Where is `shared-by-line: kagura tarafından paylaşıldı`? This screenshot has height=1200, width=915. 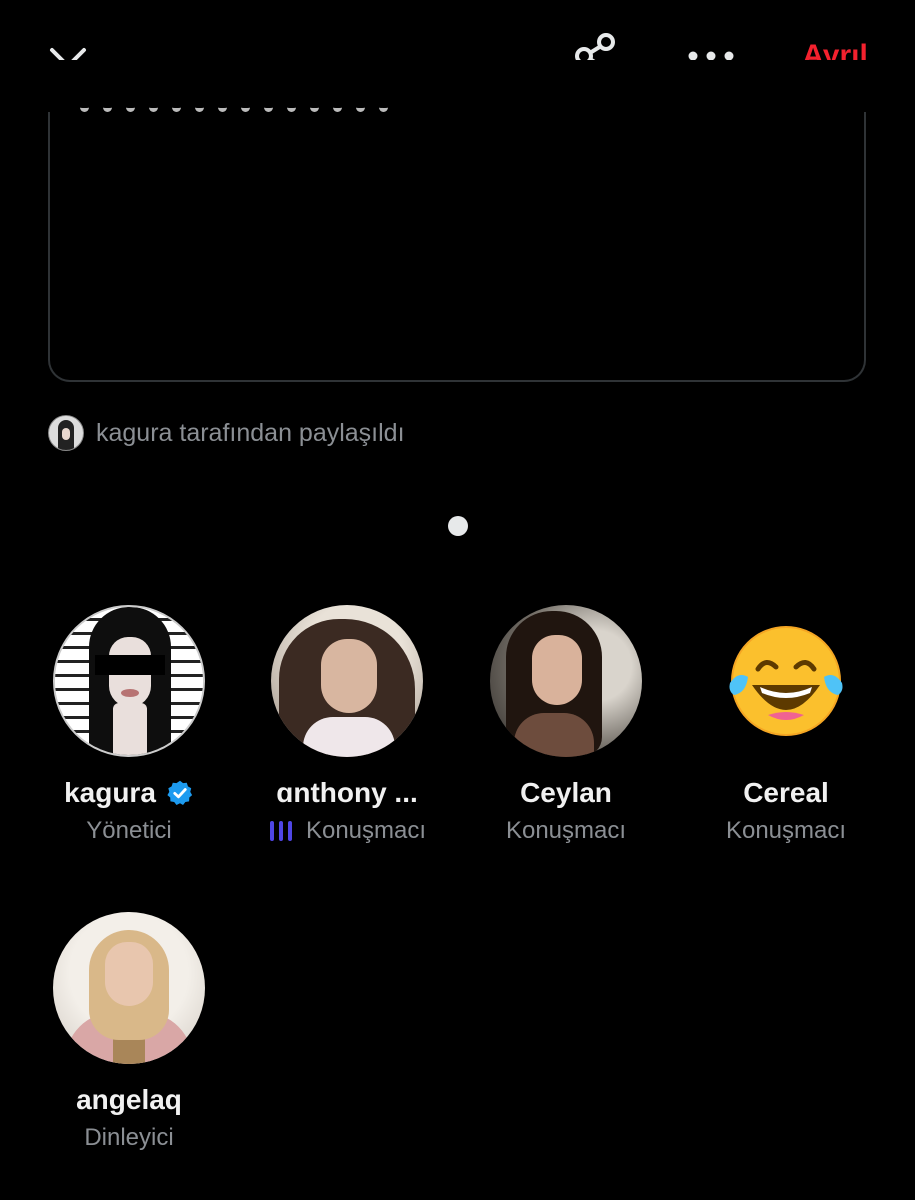
shared-by-line: kagura tarafından paylaşıldı is located at coordinates (226, 433).